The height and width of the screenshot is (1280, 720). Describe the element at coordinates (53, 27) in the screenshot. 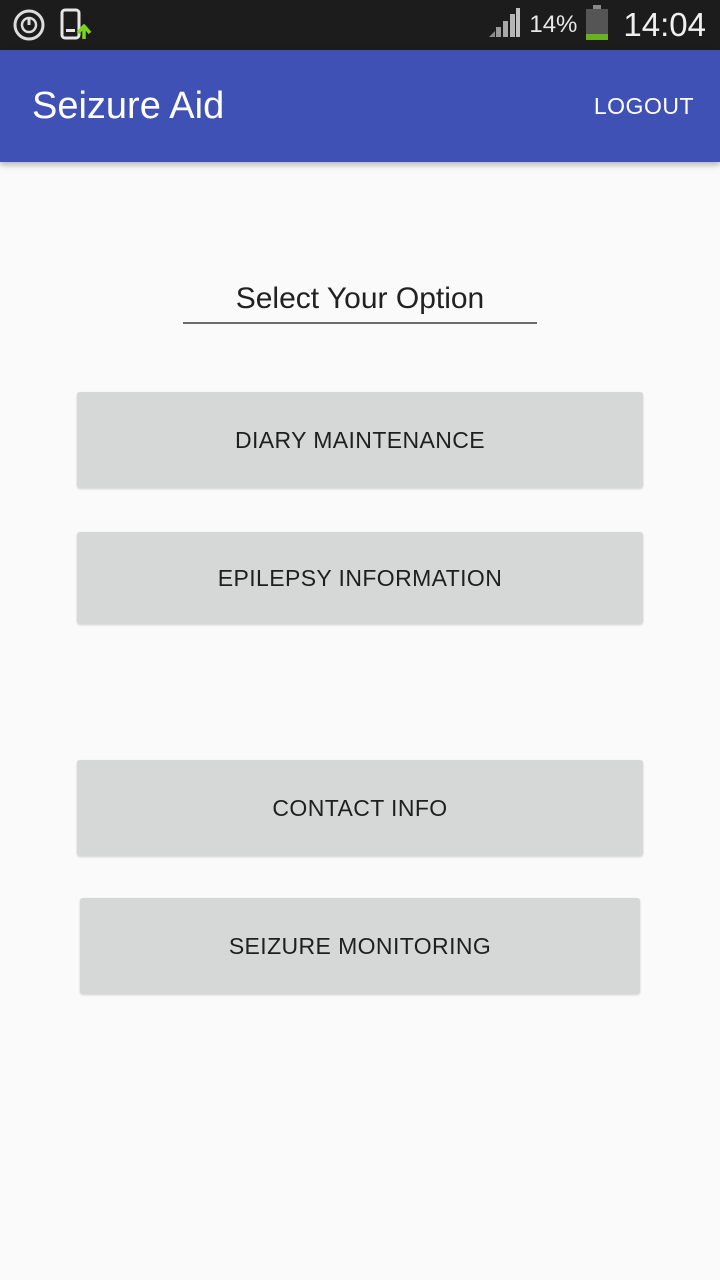

I see `notification-icons` at that location.